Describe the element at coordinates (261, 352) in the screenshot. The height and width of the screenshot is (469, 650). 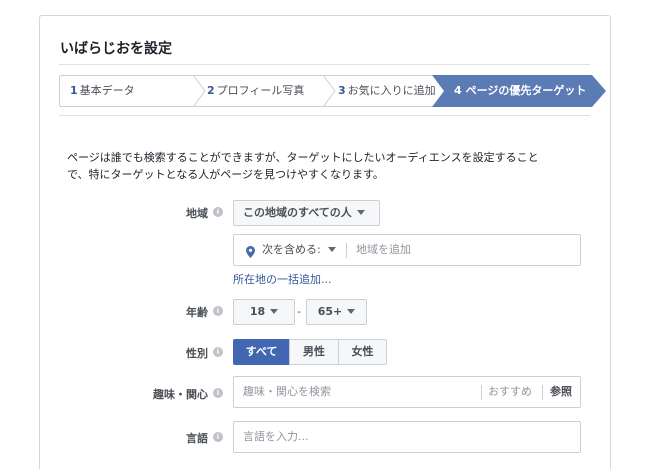
I see `gender-option-all: すべて` at that location.